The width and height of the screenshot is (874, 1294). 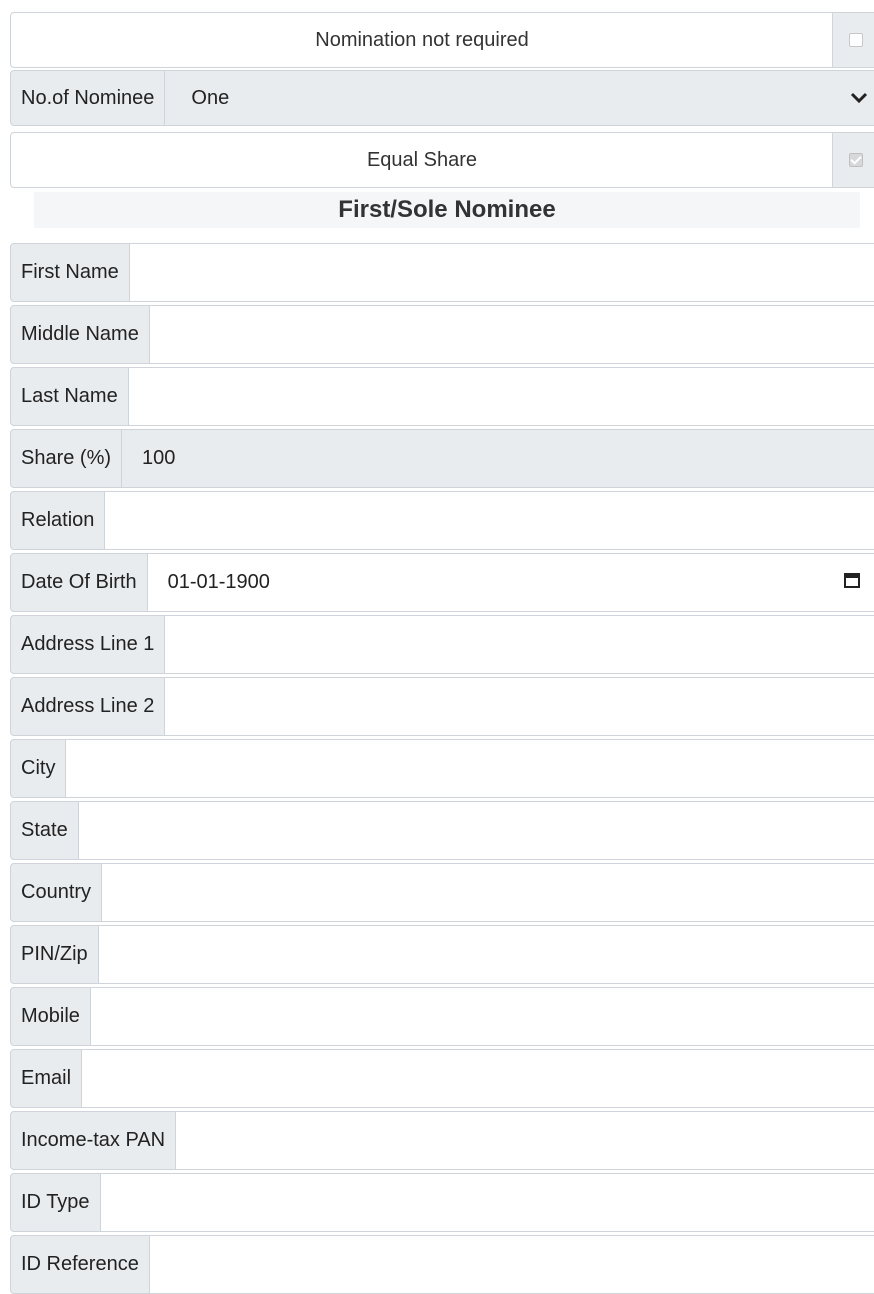 What do you see at coordinates (501, 272) in the screenshot?
I see `first-name-input` at bounding box center [501, 272].